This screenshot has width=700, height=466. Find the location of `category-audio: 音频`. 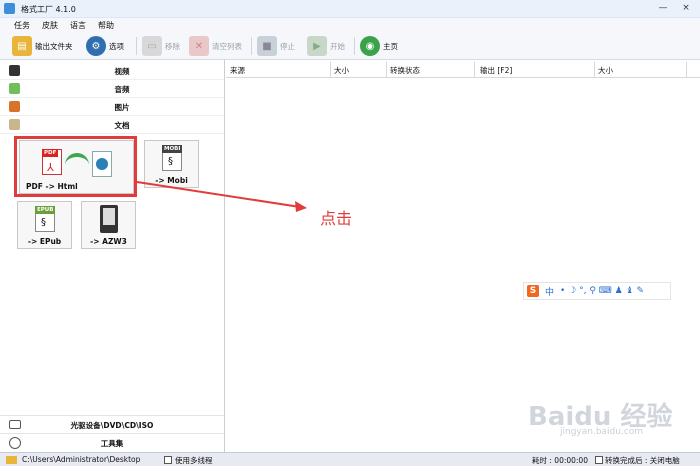

category-audio: 音频 is located at coordinates (112, 89).